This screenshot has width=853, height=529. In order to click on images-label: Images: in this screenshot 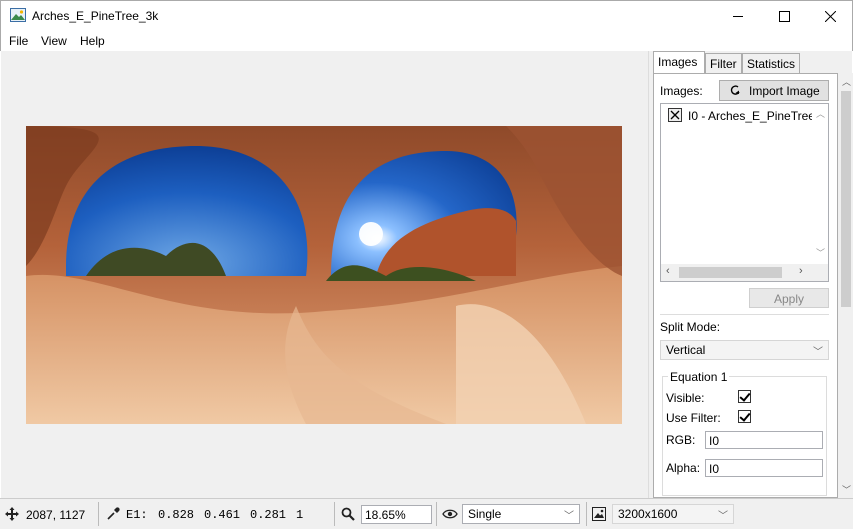, I will do `click(681, 91)`.